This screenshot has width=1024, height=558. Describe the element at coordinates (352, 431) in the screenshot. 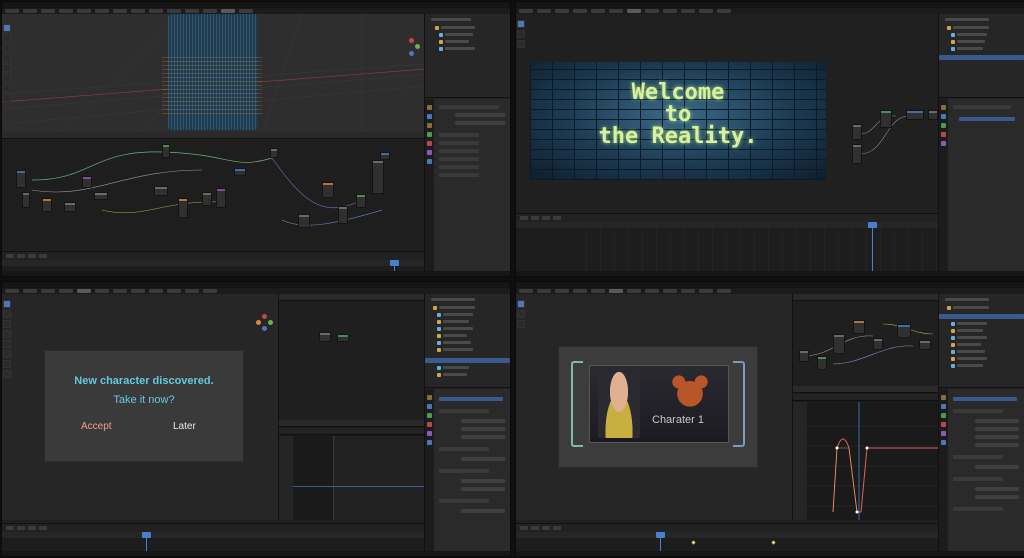

I see `graph-editor-subheader` at that location.